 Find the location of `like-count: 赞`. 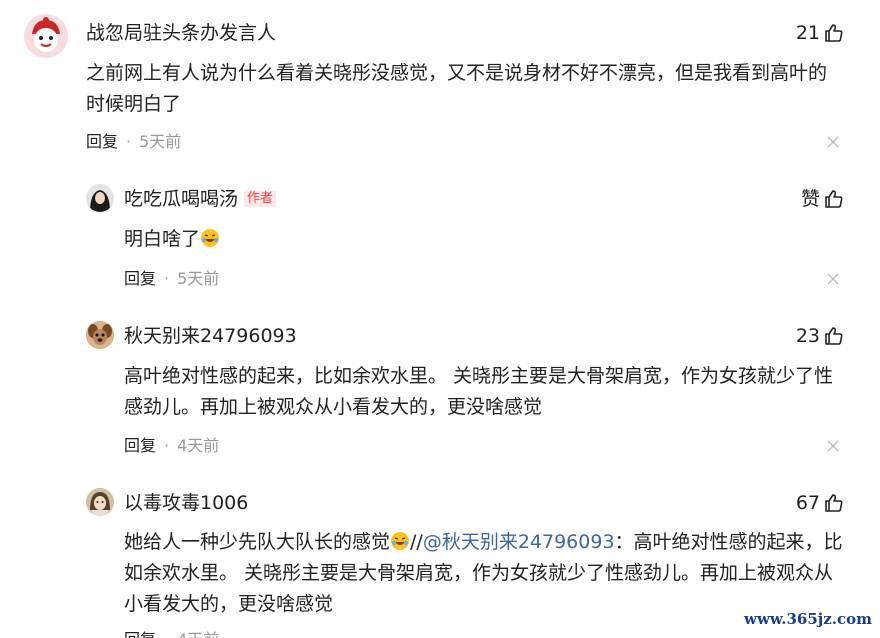

like-count: 赞 is located at coordinates (810, 199).